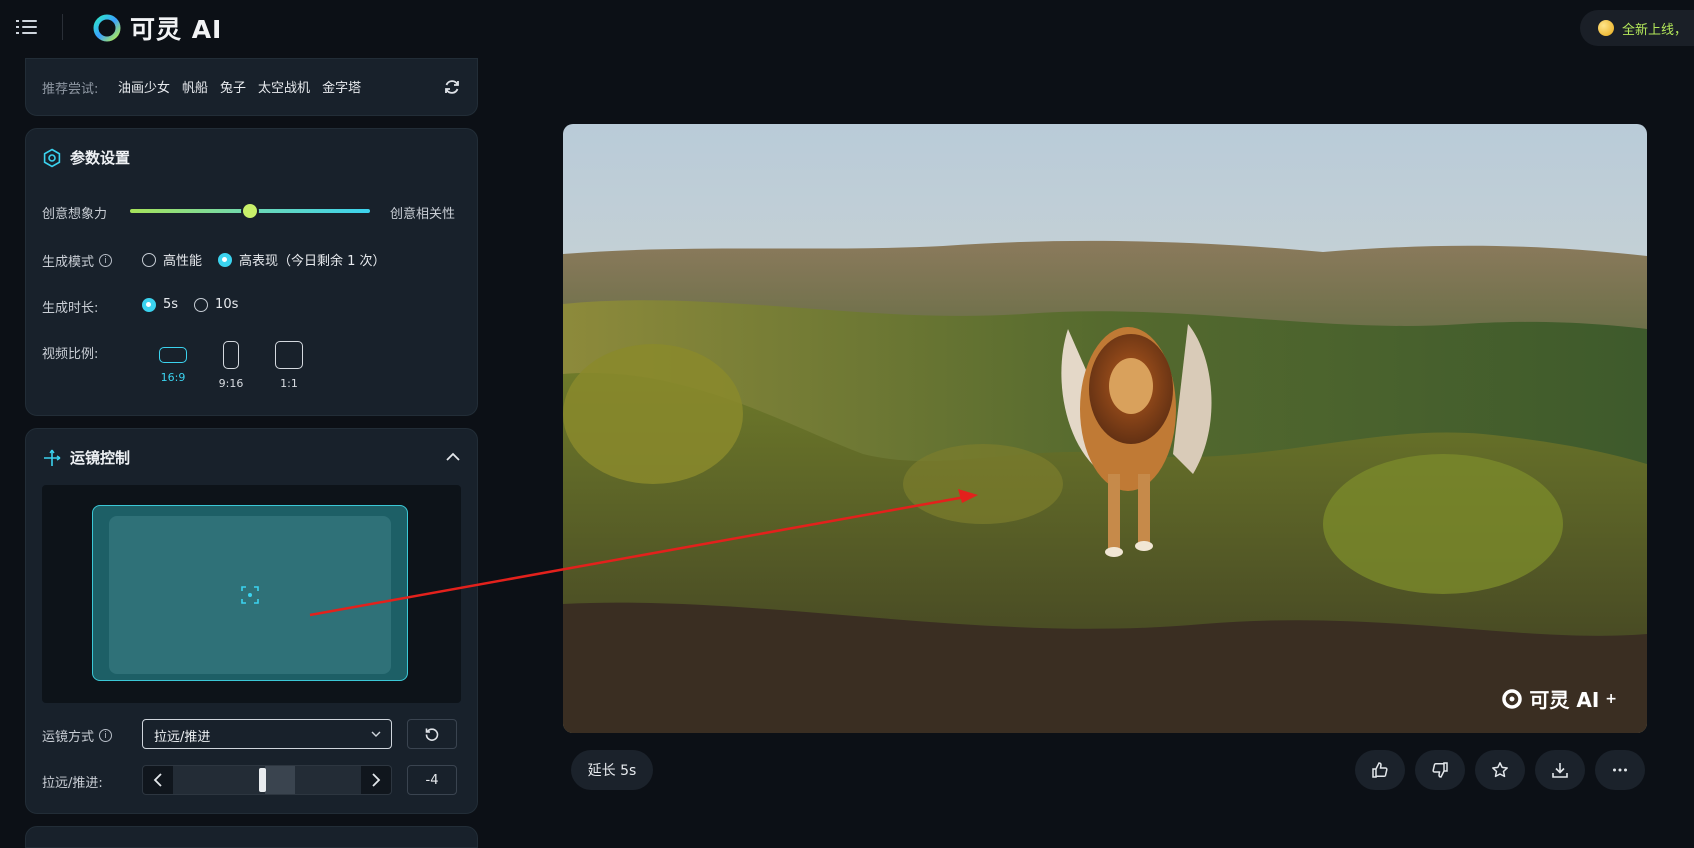  I want to click on zoom-value-input: -4, so click(432, 780).